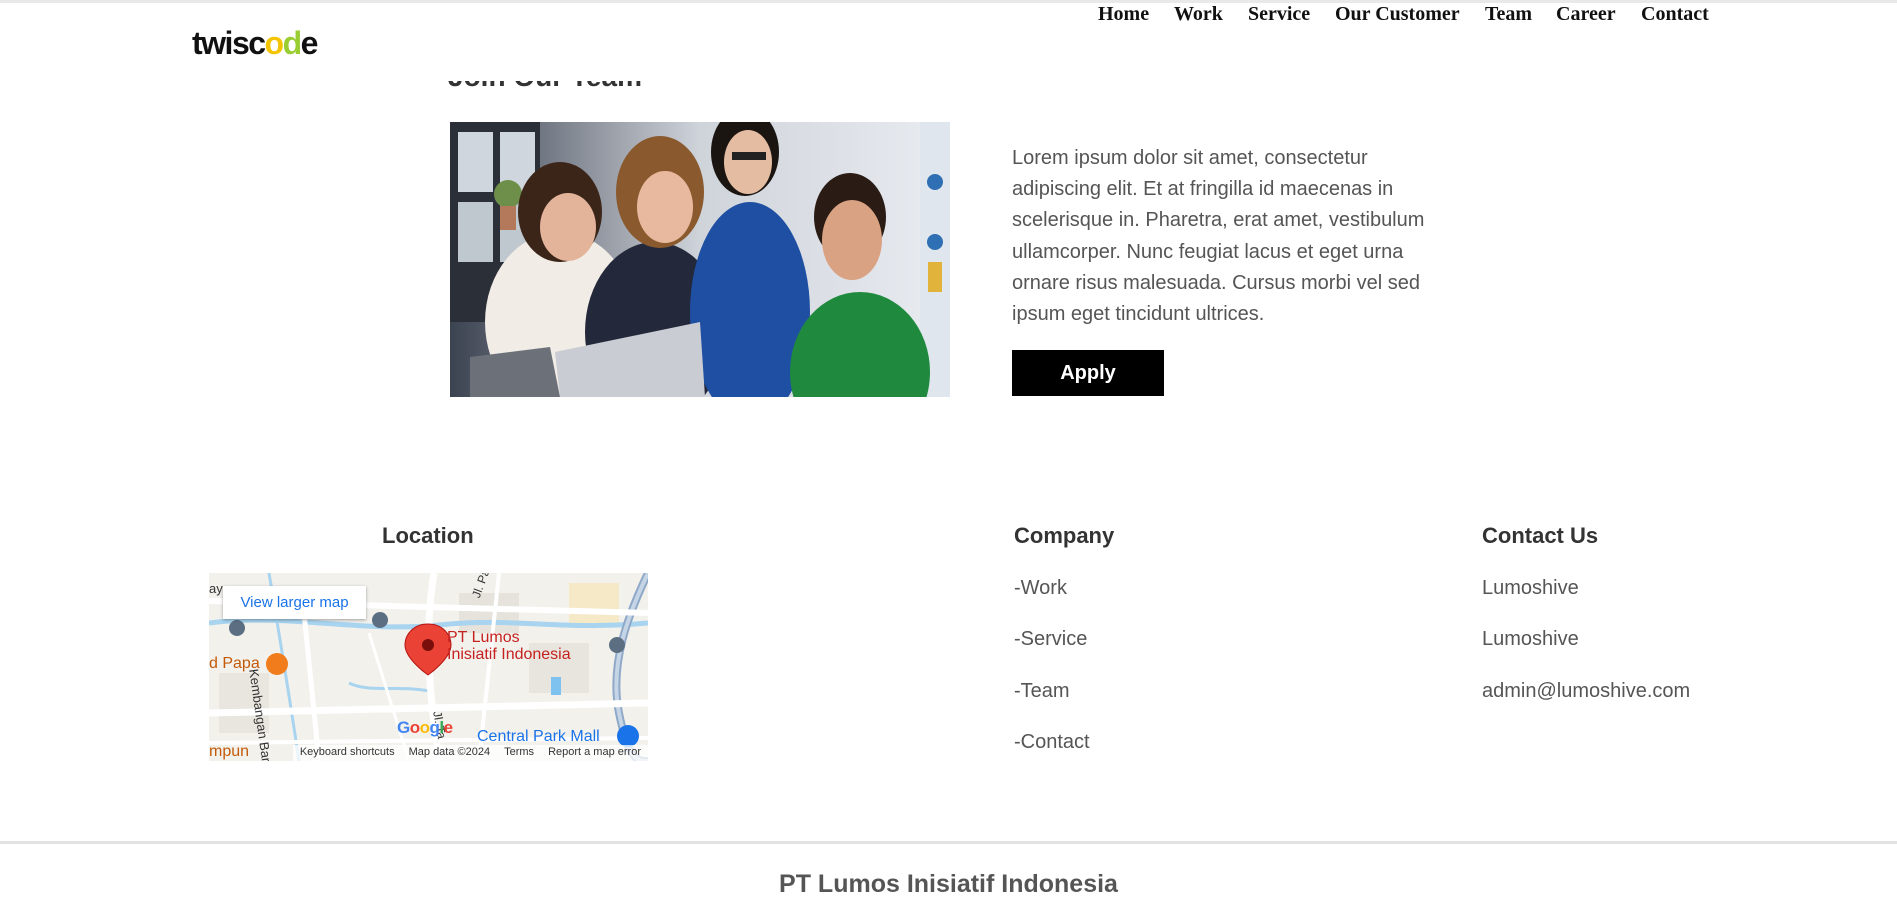  Describe the element at coordinates (347, 753) in the screenshot. I see `map-keyboard-shortcuts: Keyboard shortcuts` at that location.